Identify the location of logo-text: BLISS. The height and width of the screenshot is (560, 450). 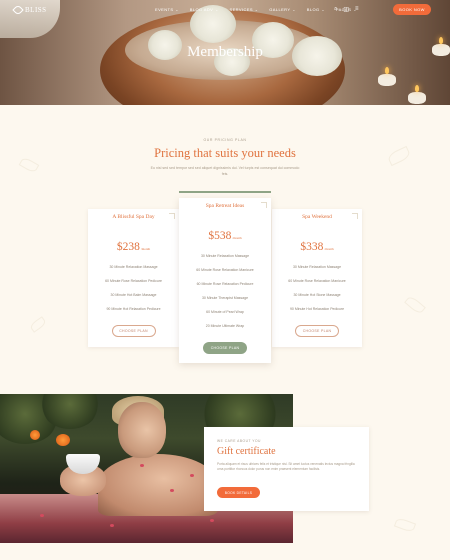
(36, 10).